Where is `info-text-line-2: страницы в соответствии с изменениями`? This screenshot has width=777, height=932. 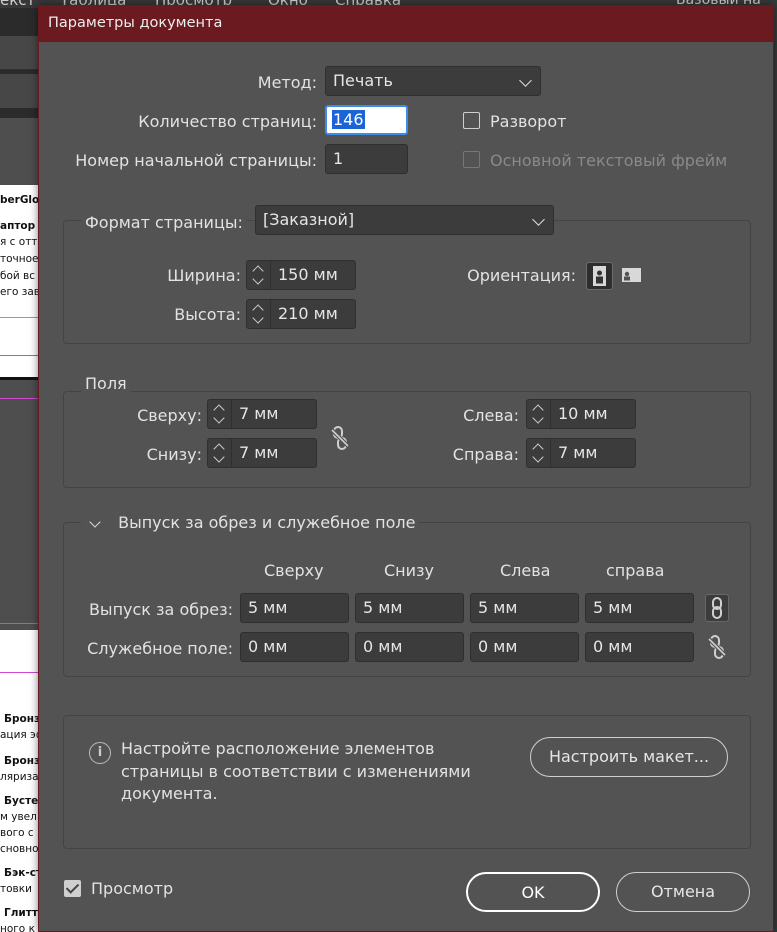 info-text-line-2: страницы в соответствии с изменениями is located at coordinates (296, 771).